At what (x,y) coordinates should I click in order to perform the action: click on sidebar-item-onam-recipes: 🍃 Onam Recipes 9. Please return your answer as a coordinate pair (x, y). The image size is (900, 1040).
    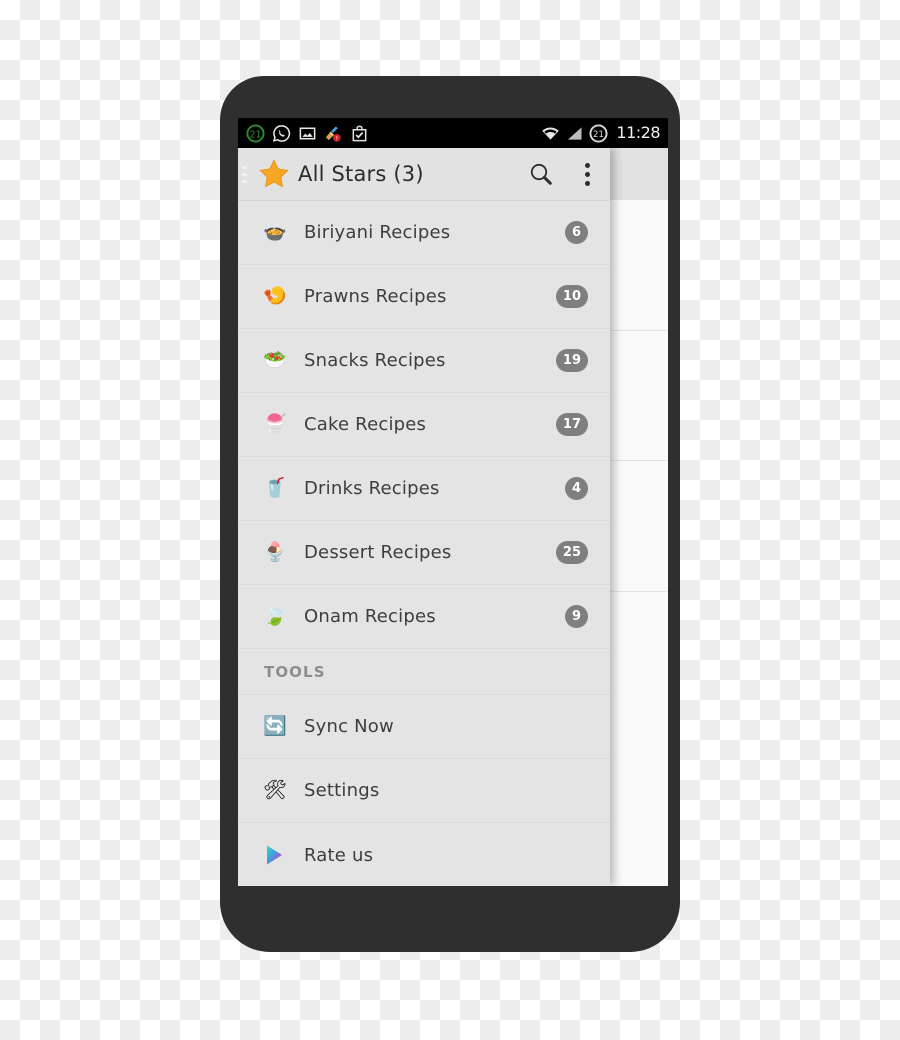
    Looking at the image, I should click on (424, 617).